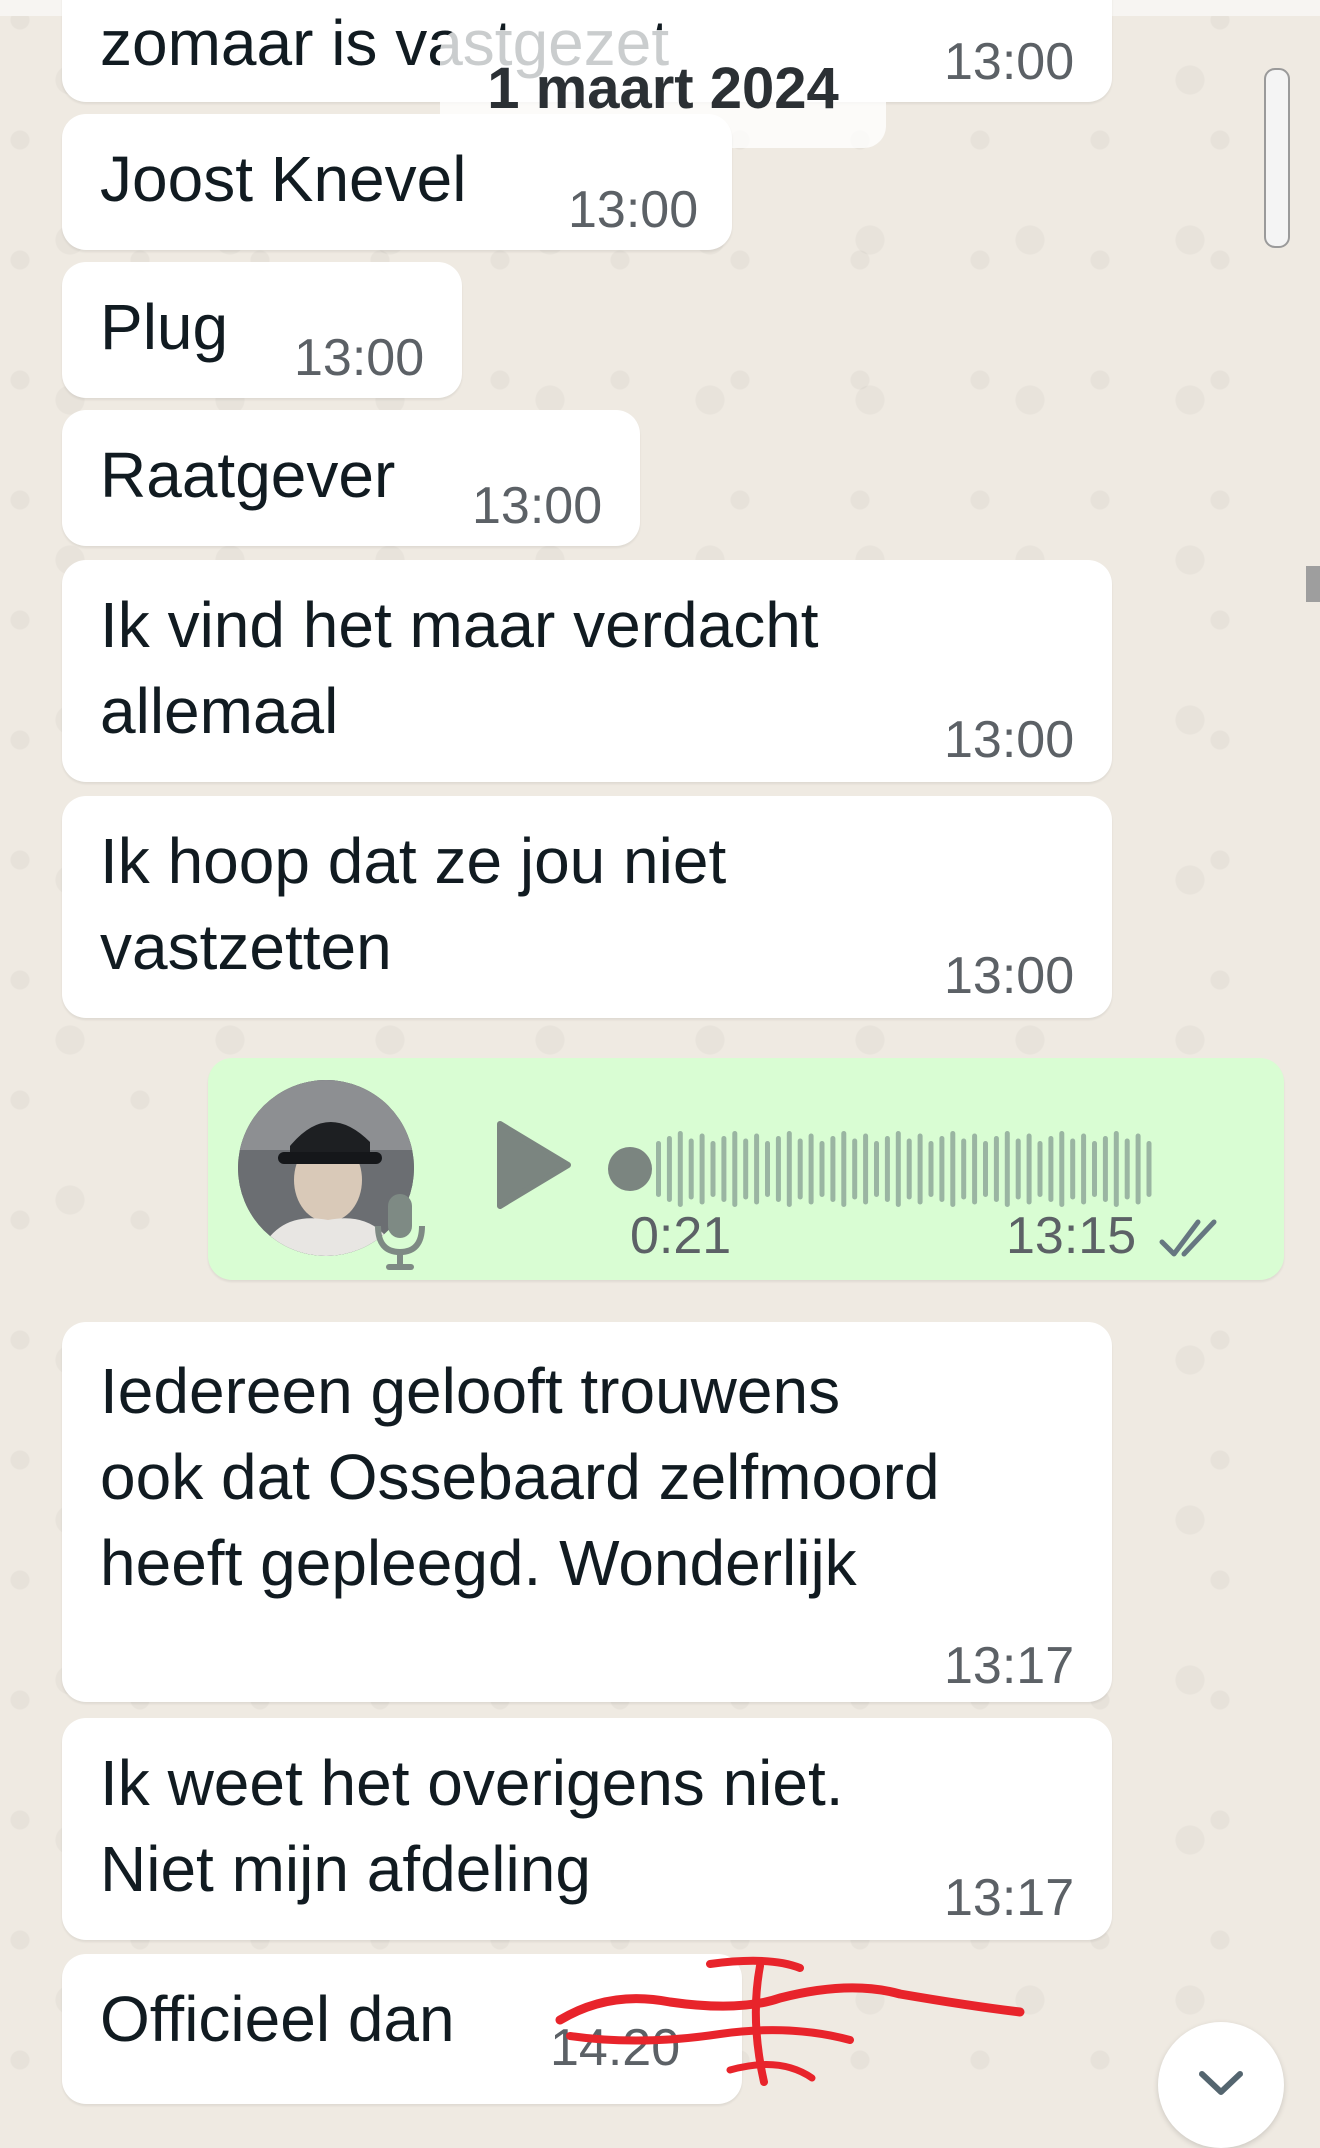 The image size is (1320, 2148). Describe the element at coordinates (587, 907) in the screenshot. I see `message-bubble-incoming: Ik hoop dat ze jou niet vastzetten 13:00` at that location.